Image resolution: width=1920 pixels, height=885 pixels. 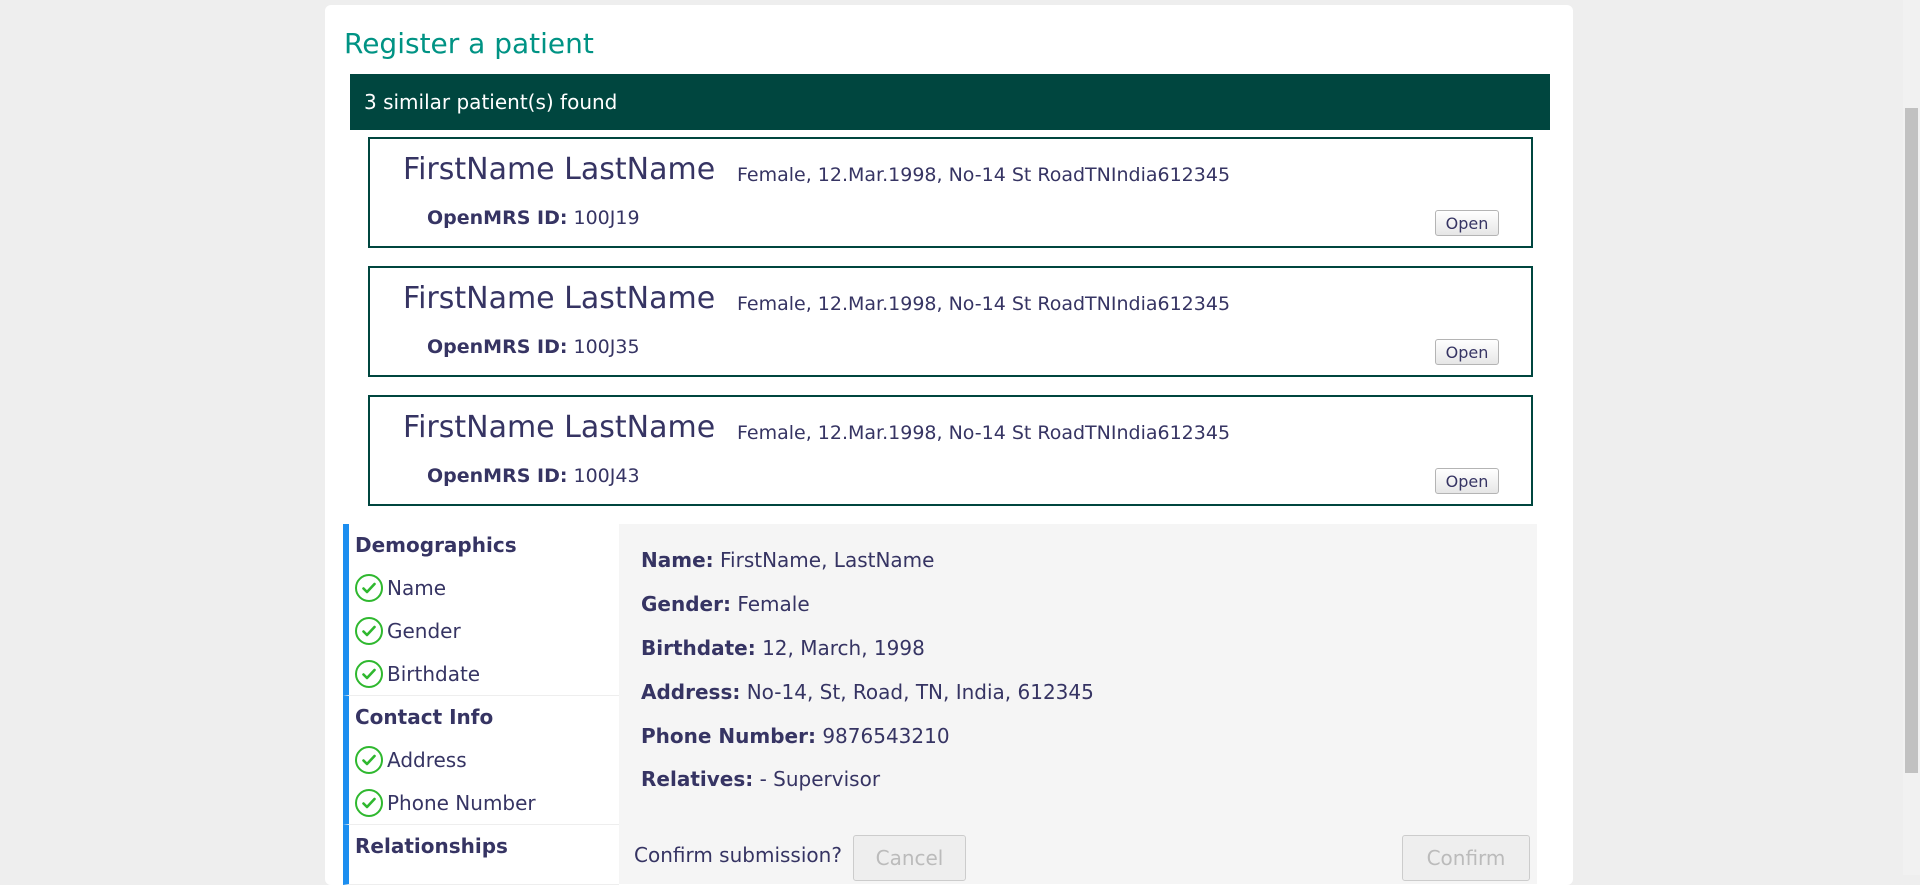 I want to click on patient-id-value: 100J19, so click(x=606, y=218).